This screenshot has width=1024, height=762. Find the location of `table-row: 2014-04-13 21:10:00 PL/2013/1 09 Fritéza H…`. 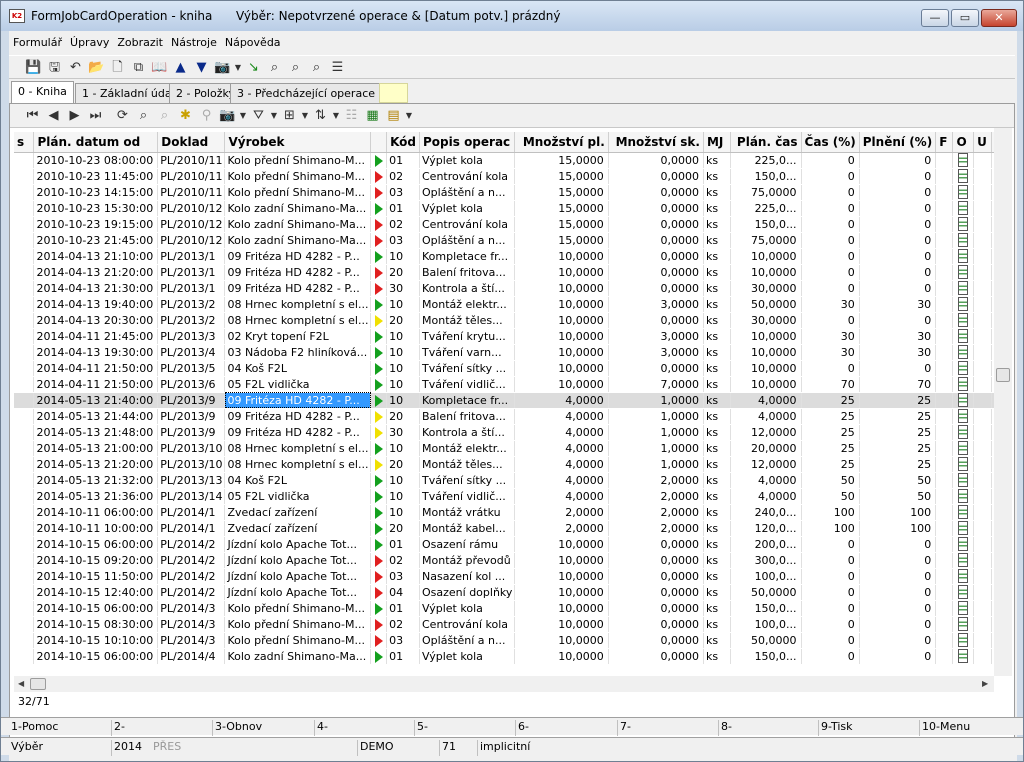

table-row: 2014-04-13 21:10:00 PL/2013/1 09 Fritéza H… is located at coordinates (512, 256).